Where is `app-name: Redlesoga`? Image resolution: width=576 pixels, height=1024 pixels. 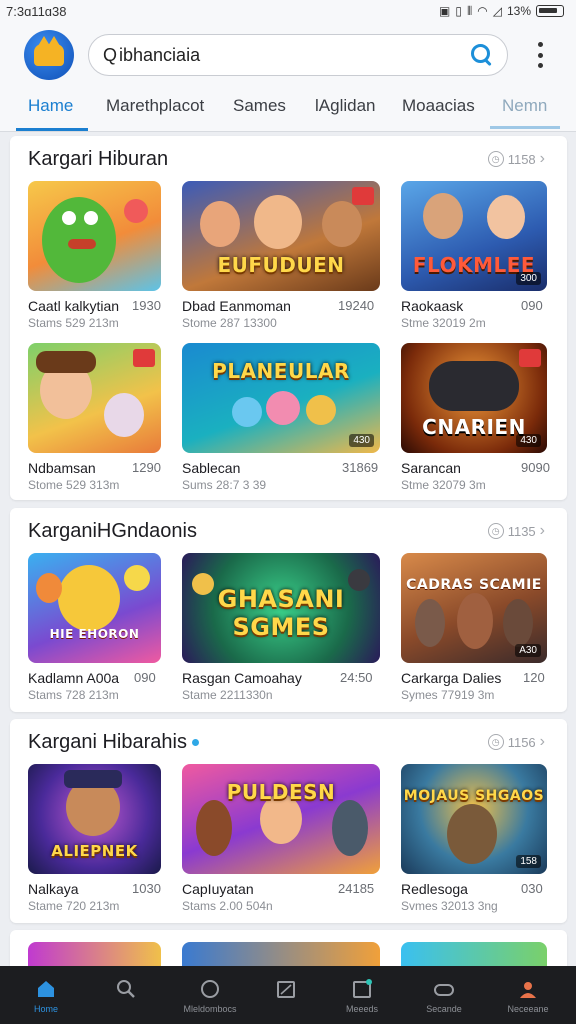
app-name: Redlesoga is located at coordinates (434, 889).